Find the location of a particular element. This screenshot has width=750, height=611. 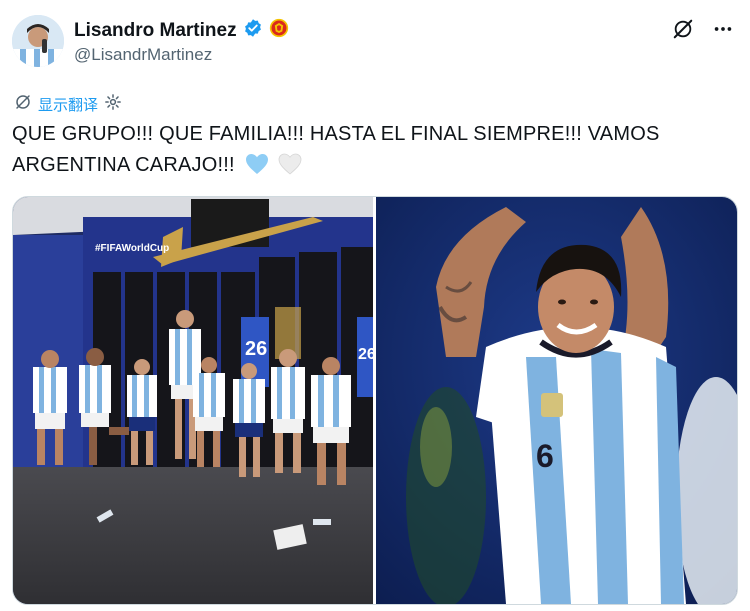

grok-icon is located at coordinates (683, 29).